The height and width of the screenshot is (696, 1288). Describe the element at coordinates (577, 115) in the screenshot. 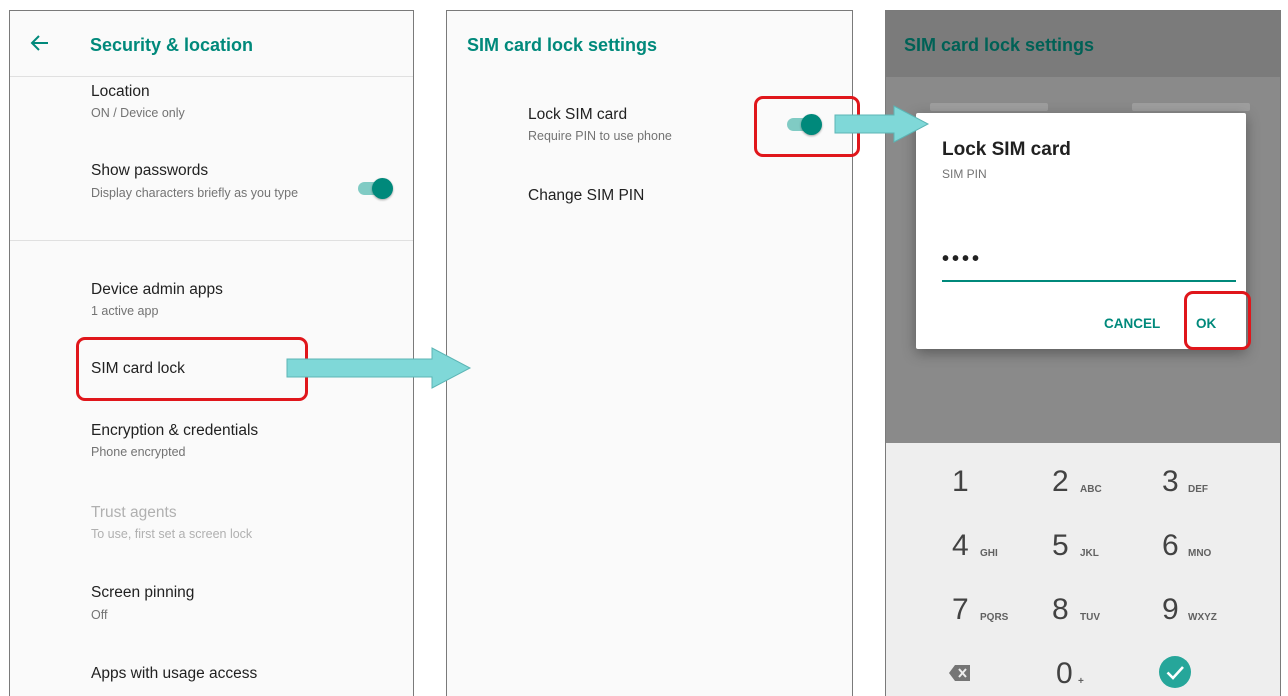

I see `lock-sim-card-title: Lock SIM card` at that location.